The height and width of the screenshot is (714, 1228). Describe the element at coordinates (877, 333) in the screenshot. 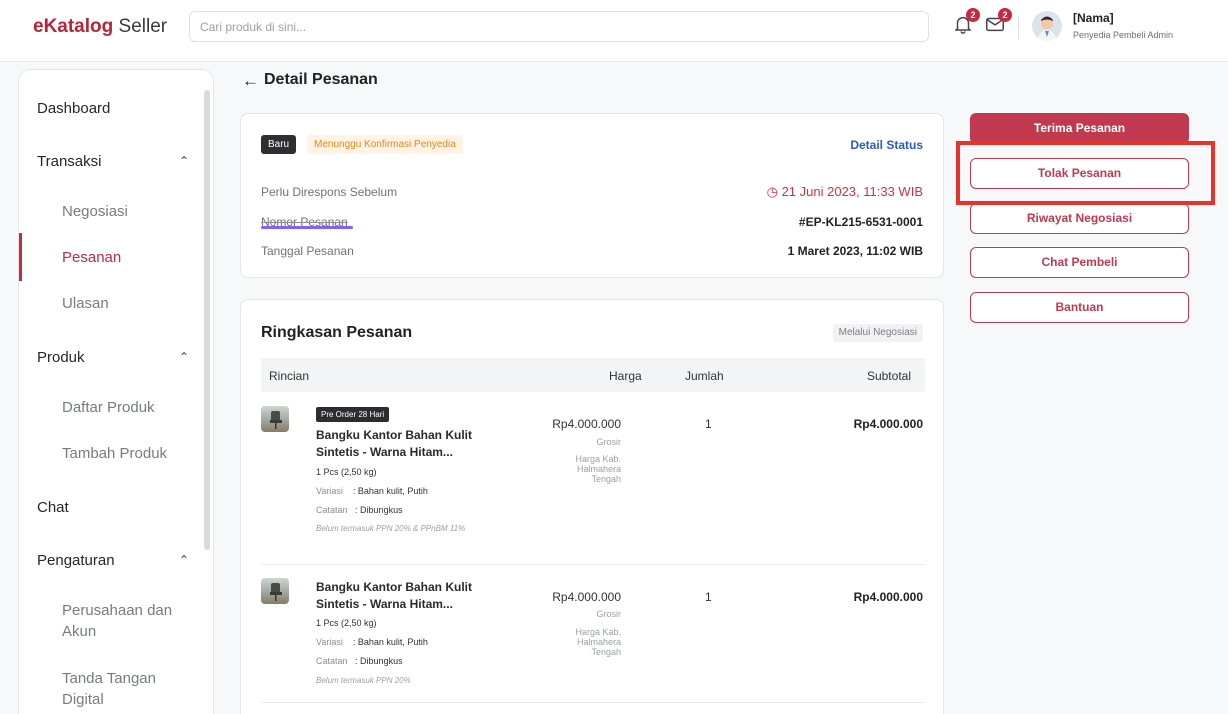

I see `via-badge: Melalui Negosiasi` at that location.